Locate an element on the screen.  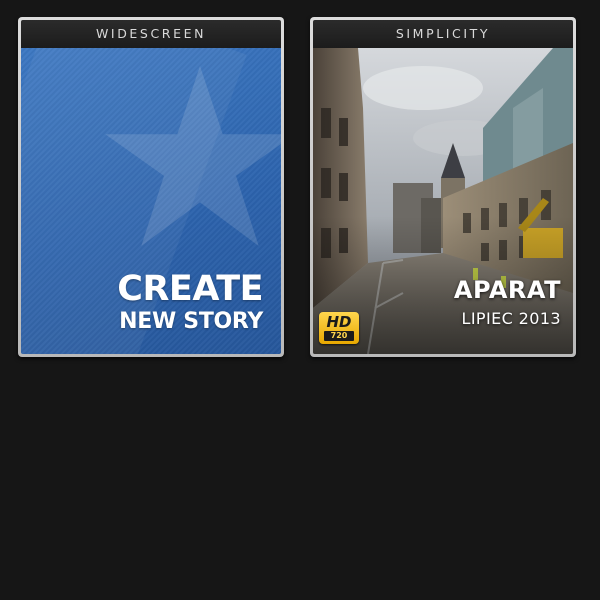
create-label-line1: CREATE is located at coordinates (190, 289).